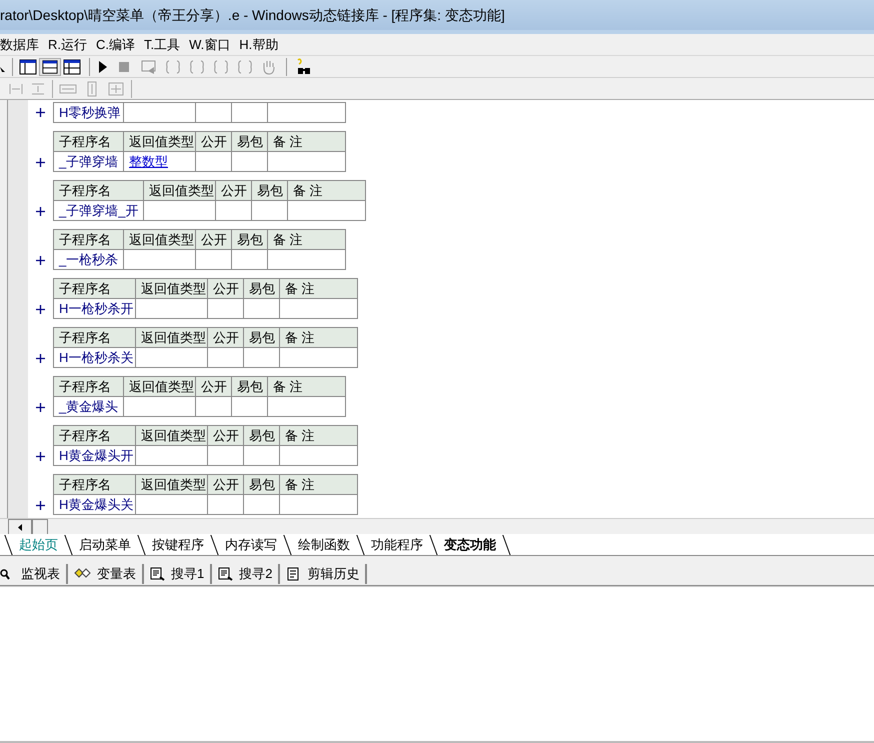 This screenshot has height=743, width=874. Describe the element at coordinates (67, 44) in the screenshot. I see `menu-item: R.运行` at that location.